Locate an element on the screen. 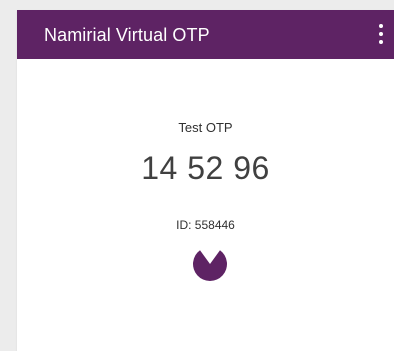 The height and width of the screenshot is (351, 394). countdown-pie-icon is located at coordinates (210, 266).